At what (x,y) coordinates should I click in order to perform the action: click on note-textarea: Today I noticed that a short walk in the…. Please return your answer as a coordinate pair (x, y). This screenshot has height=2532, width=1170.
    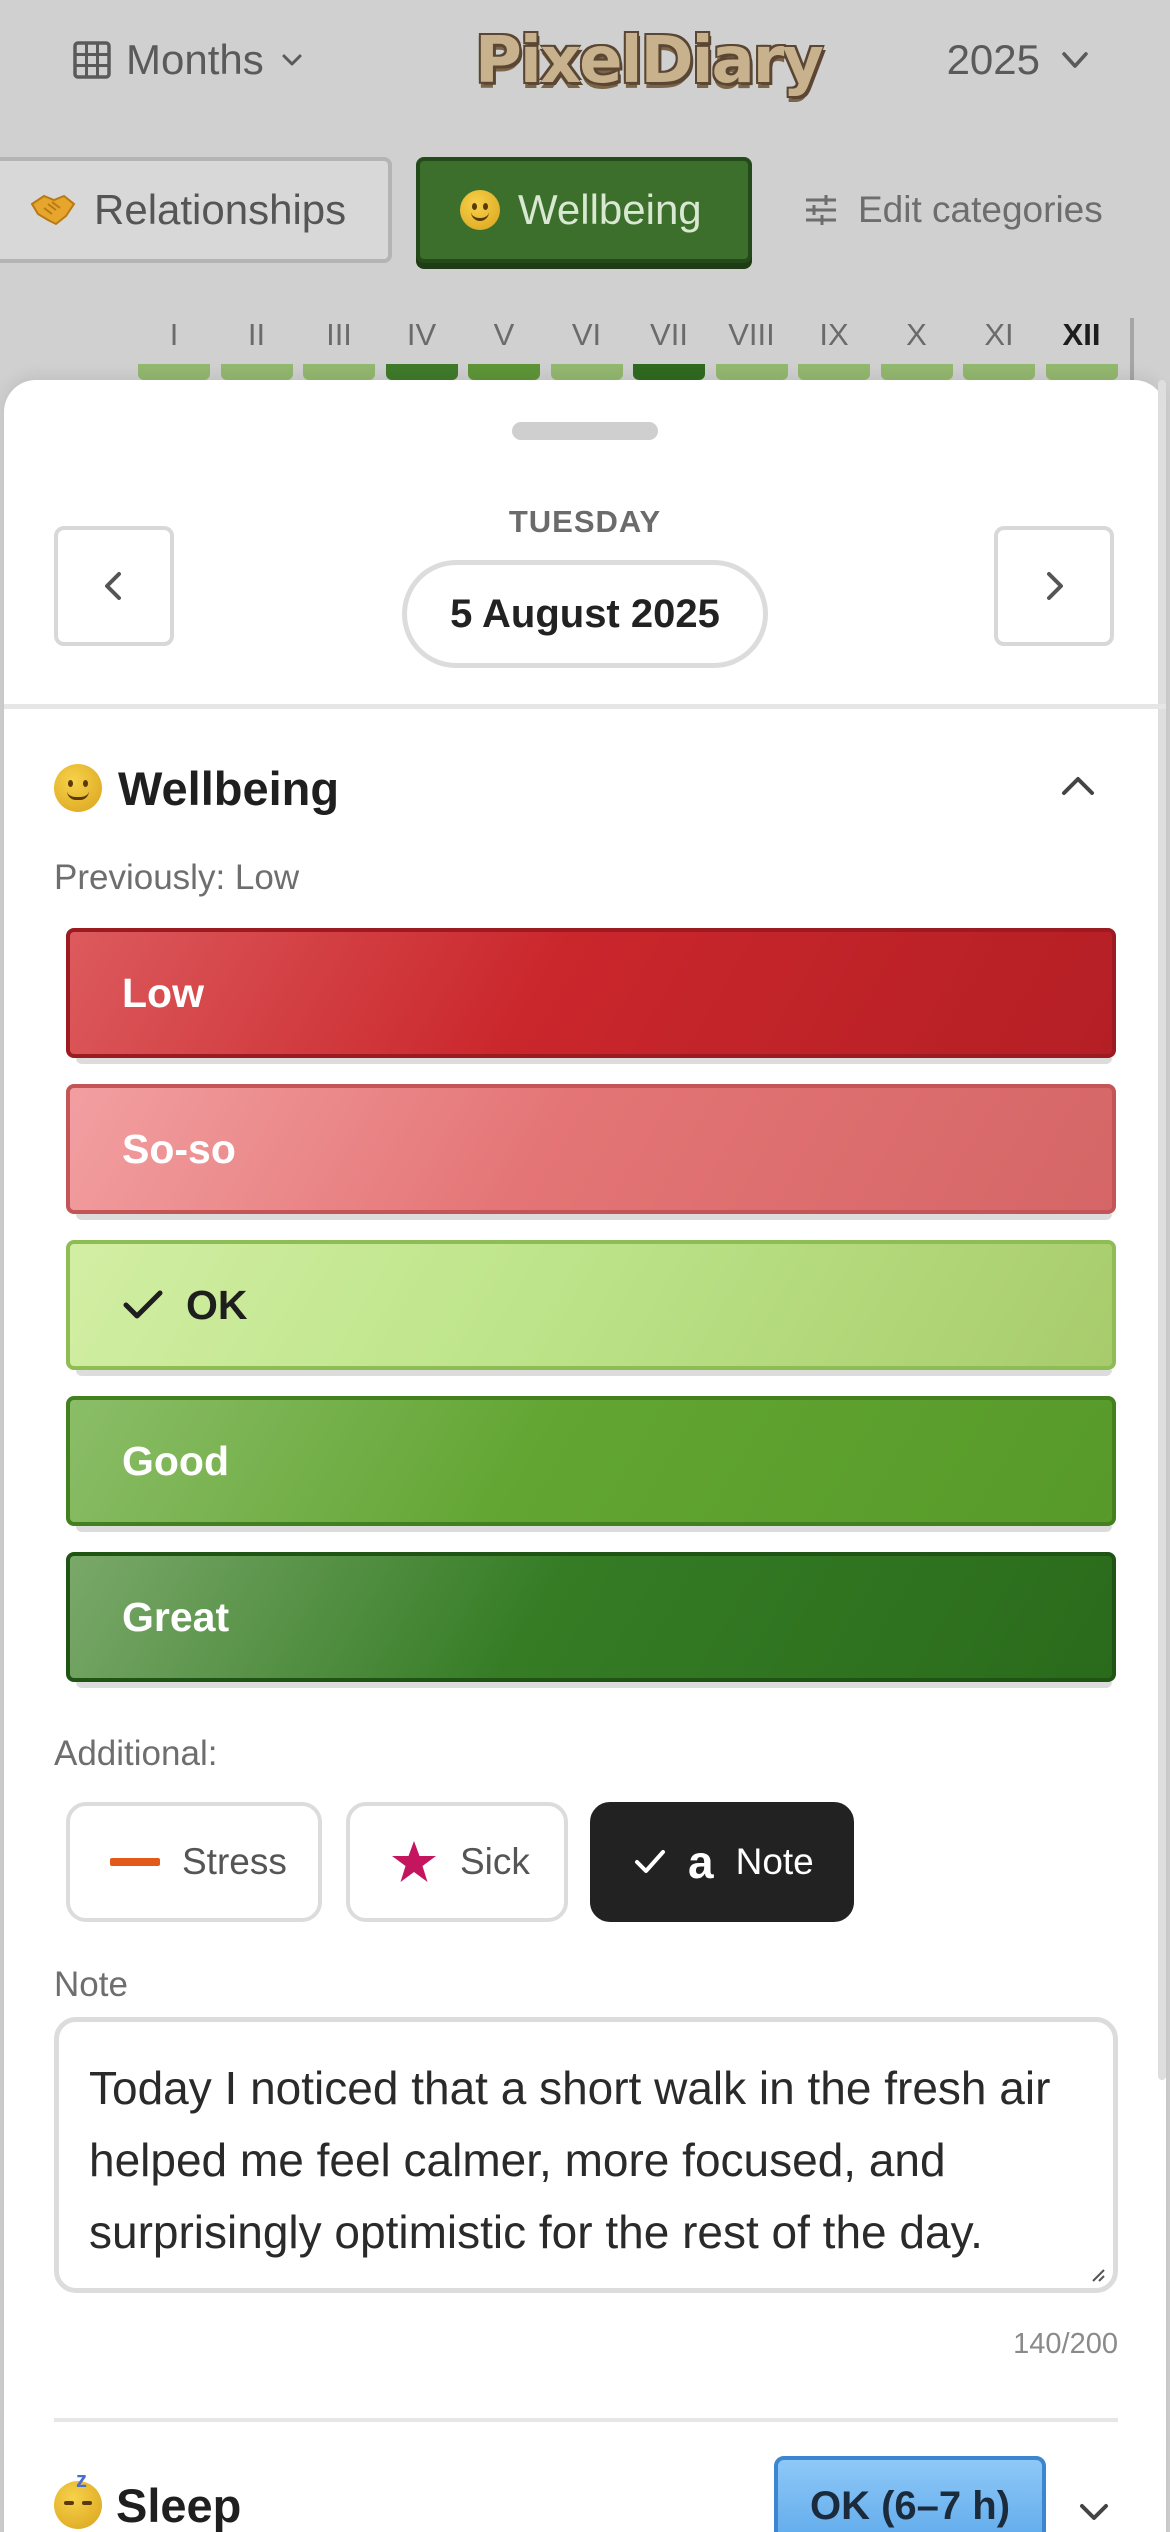
    Looking at the image, I should click on (586, 2155).